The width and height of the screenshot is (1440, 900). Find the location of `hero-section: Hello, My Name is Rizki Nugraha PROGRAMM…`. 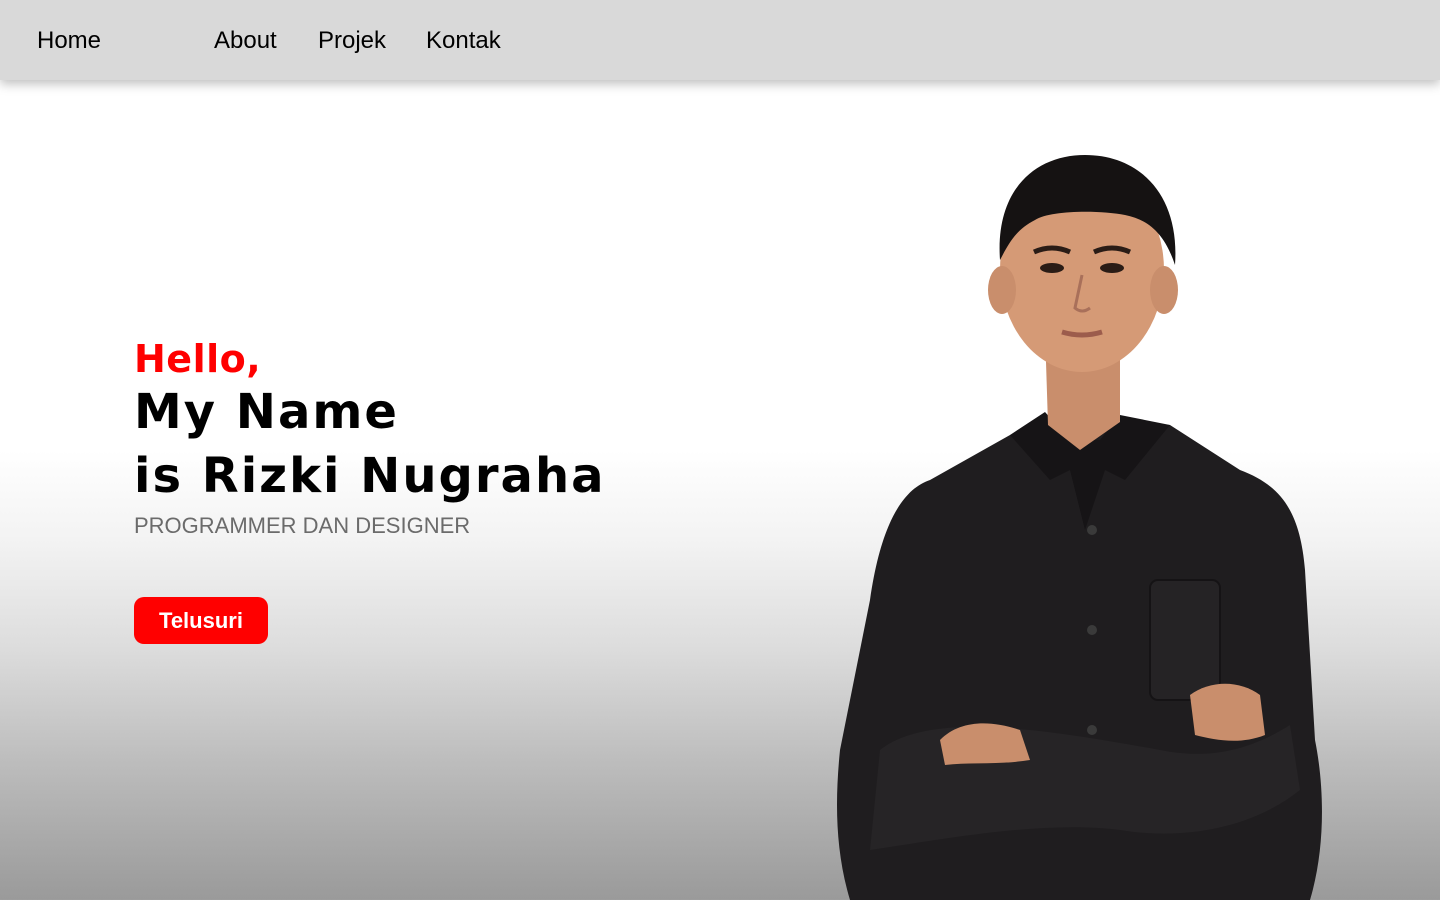

hero-section: Hello, My Name is Rizki Nugraha PROGRAMM… is located at coordinates (444, 437).